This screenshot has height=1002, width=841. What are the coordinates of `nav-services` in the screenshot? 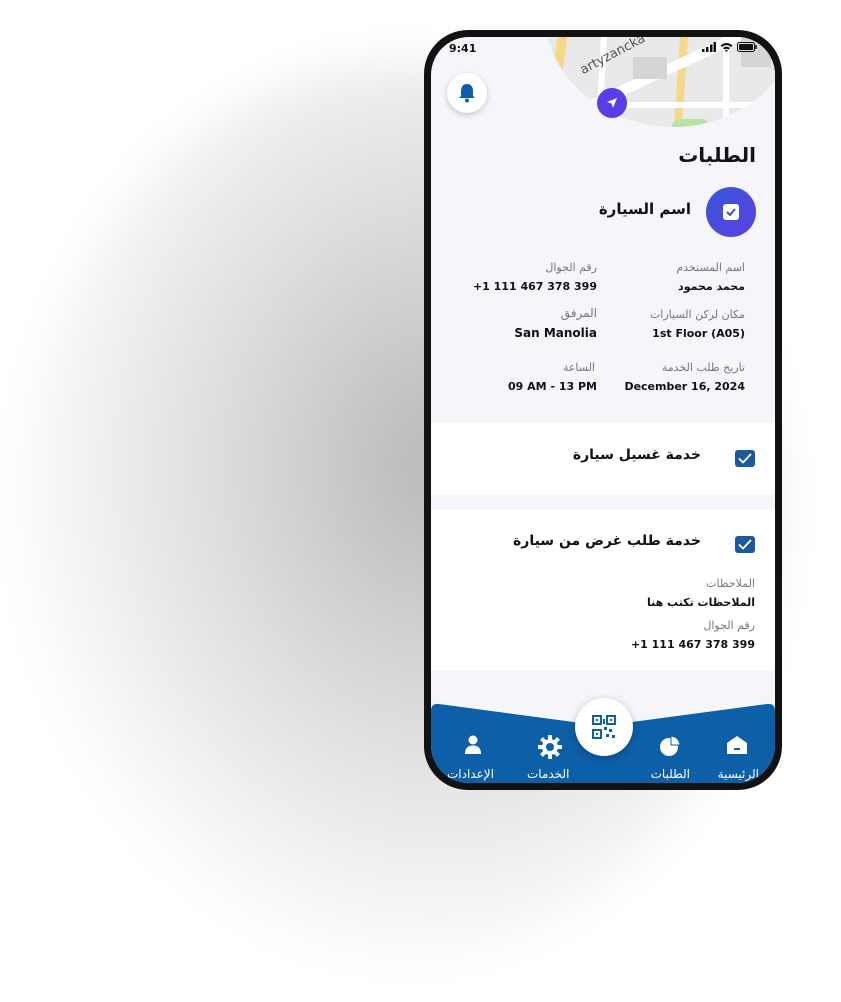 It's located at (550, 749).